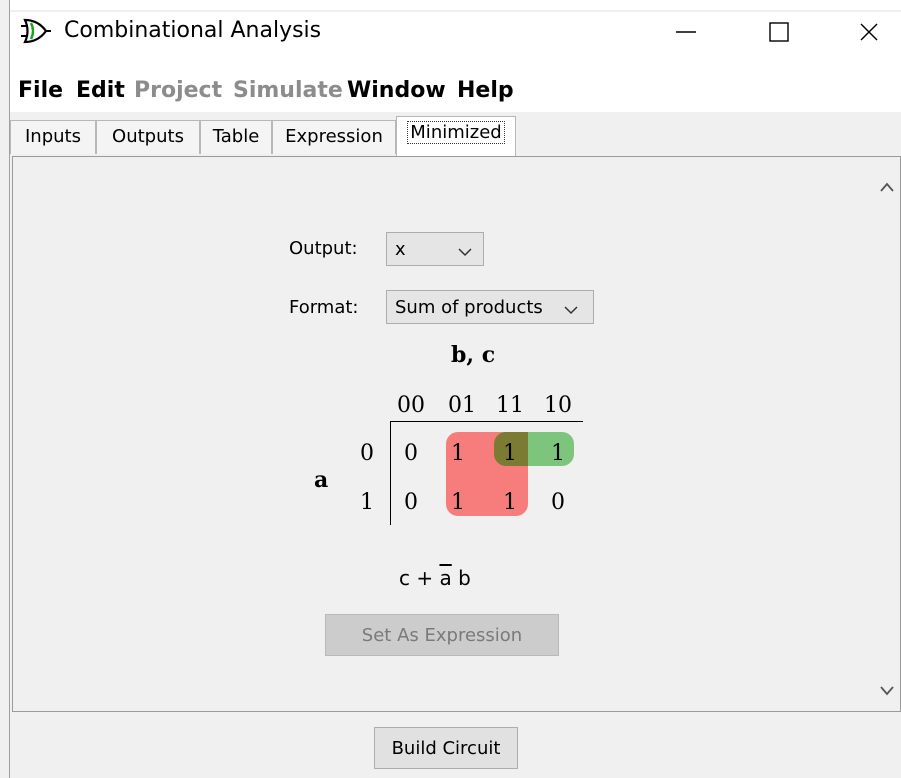 The width and height of the screenshot is (901, 778). Describe the element at coordinates (178, 91) in the screenshot. I see `menu-project: Project` at that location.